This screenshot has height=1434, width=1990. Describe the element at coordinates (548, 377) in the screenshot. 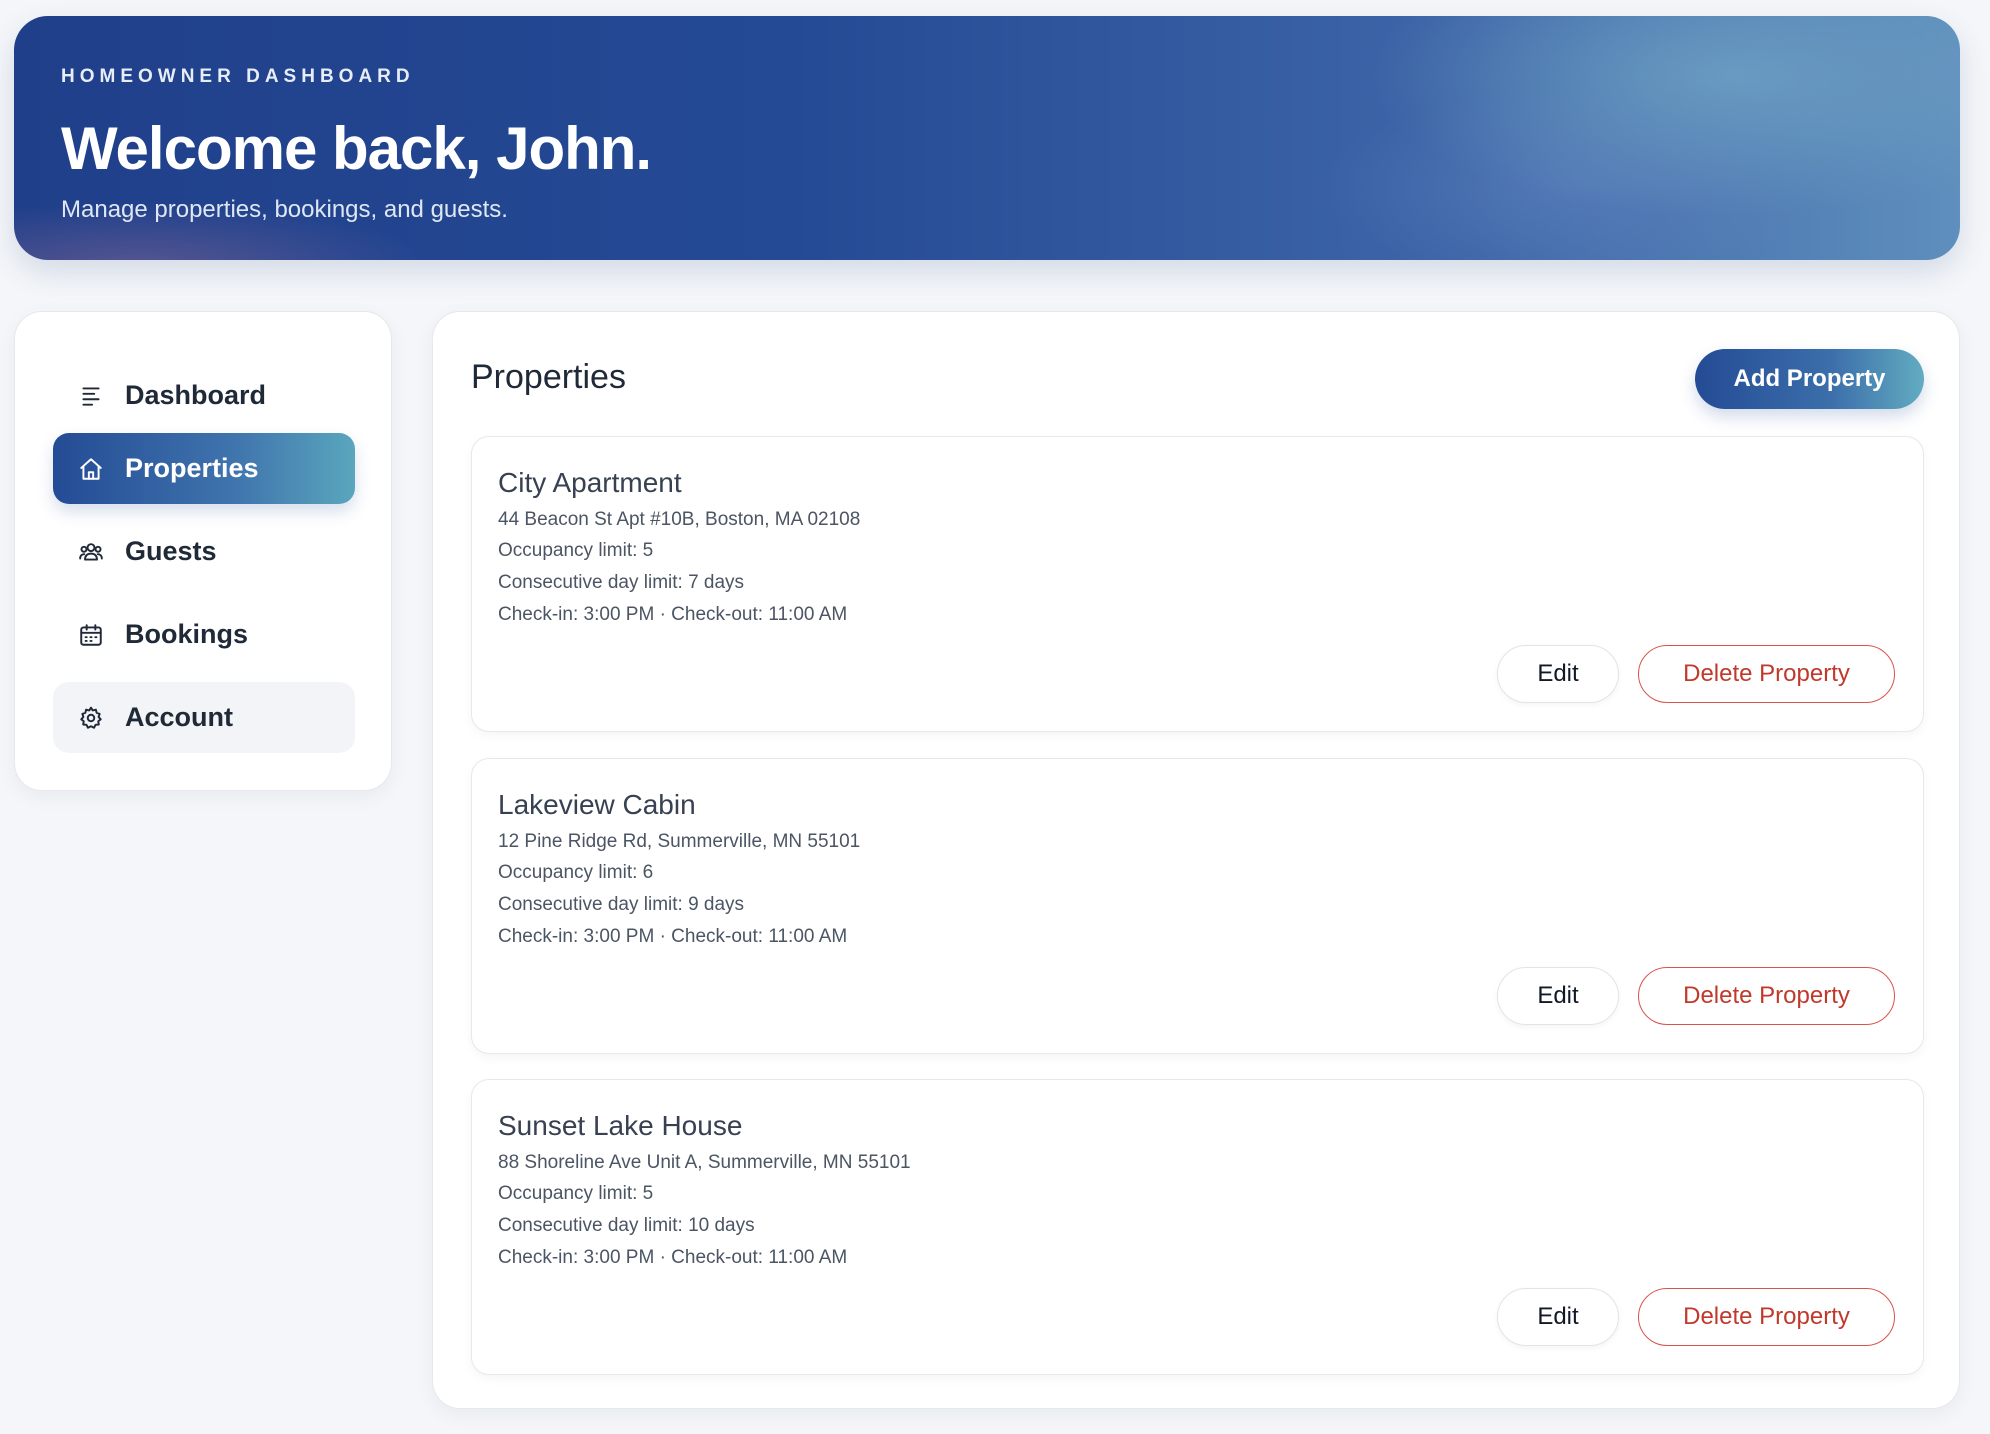

I see `section-title: Properties` at that location.